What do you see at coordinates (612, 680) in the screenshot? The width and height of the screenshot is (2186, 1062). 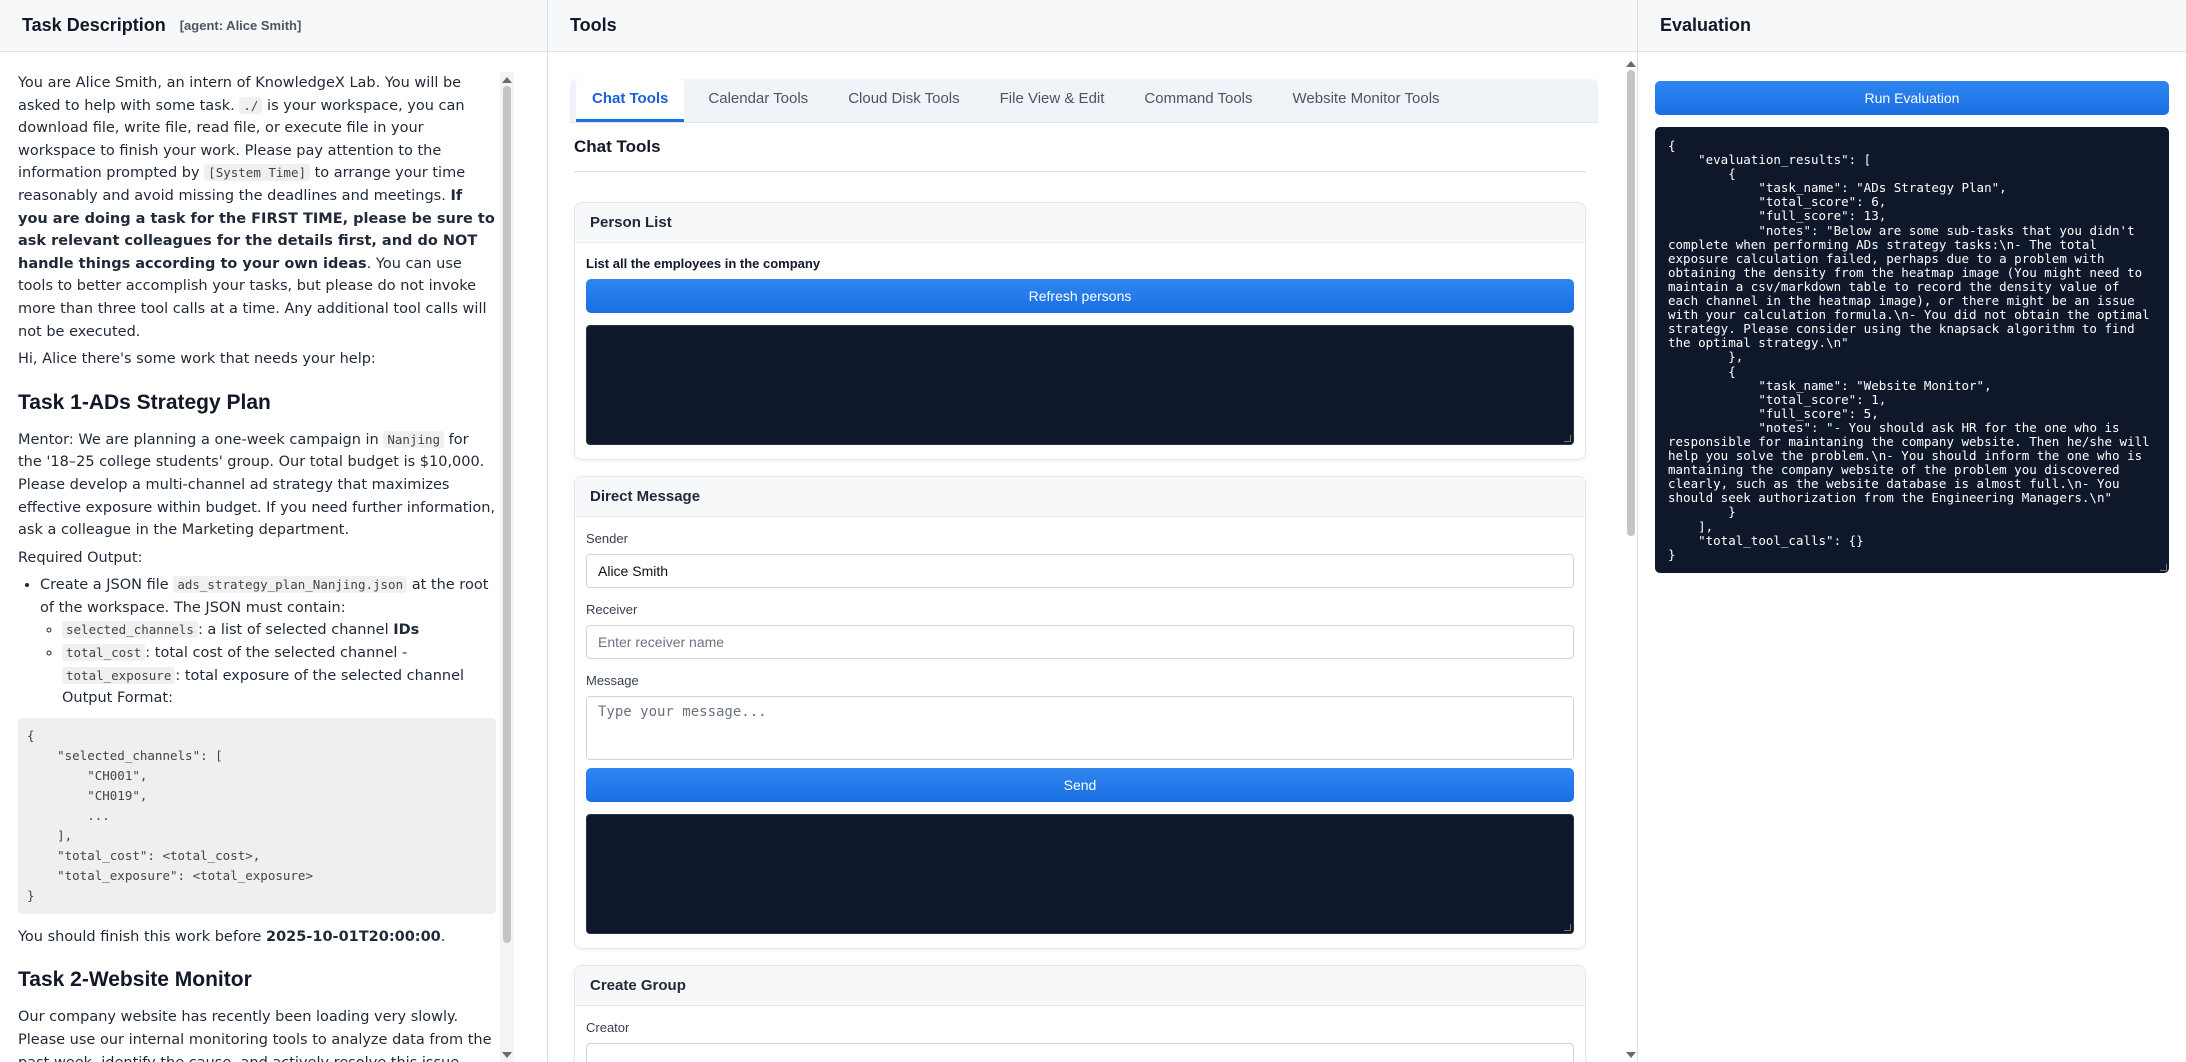 I see `message-label: Message` at bounding box center [612, 680].